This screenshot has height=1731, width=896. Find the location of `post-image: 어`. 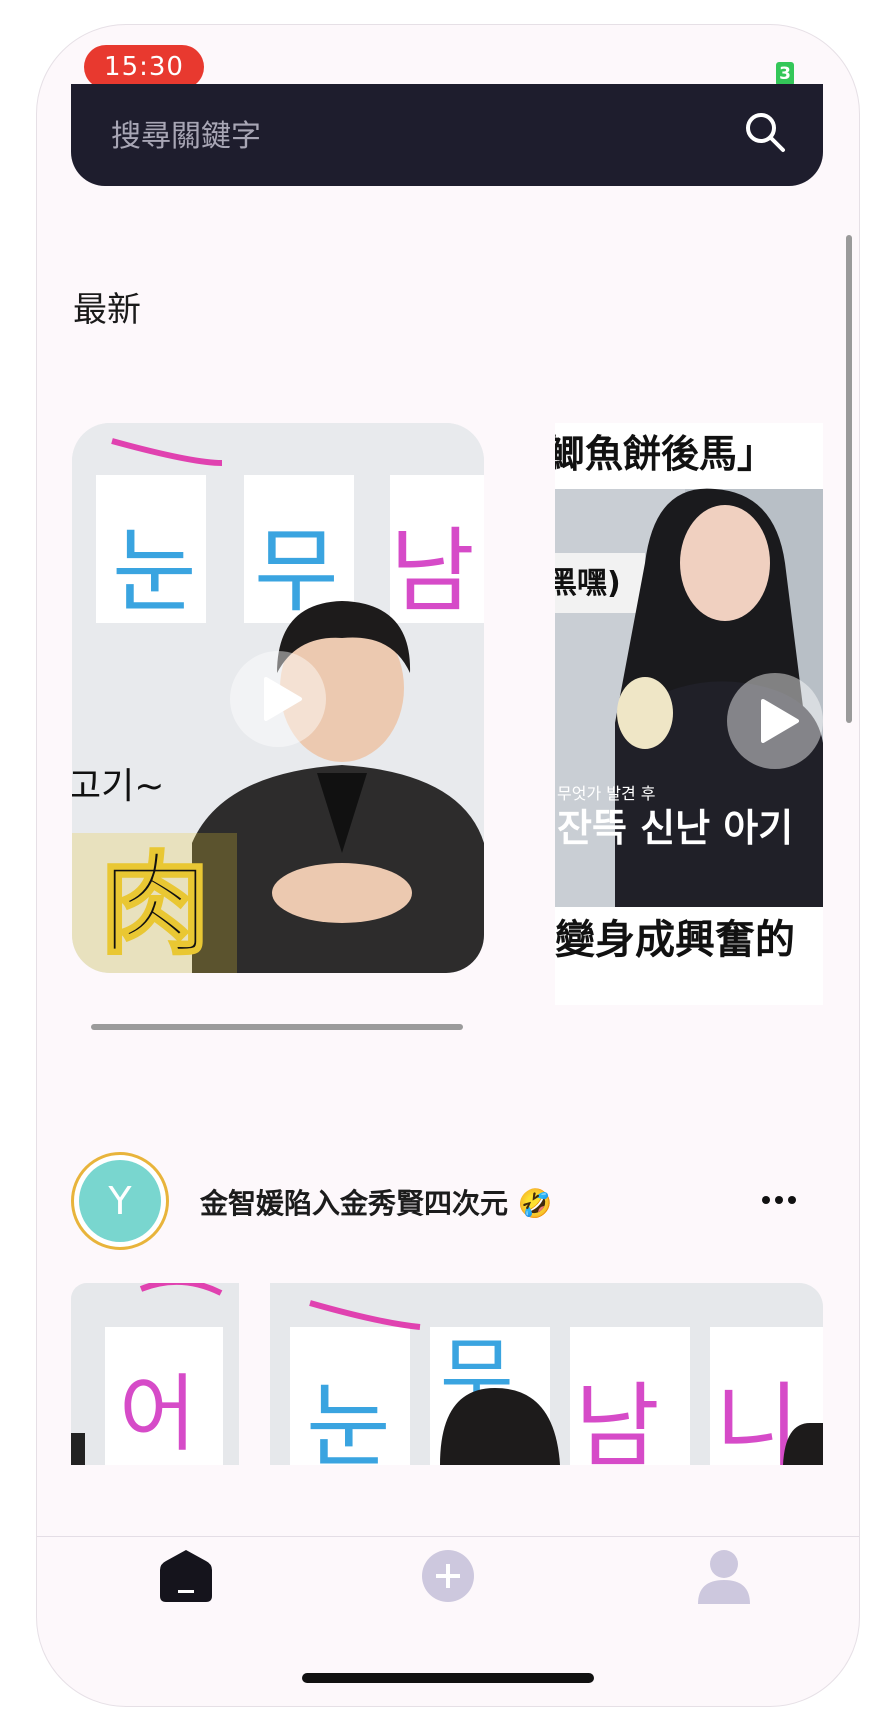

post-image: 어 is located at coordinates (155, 1374).